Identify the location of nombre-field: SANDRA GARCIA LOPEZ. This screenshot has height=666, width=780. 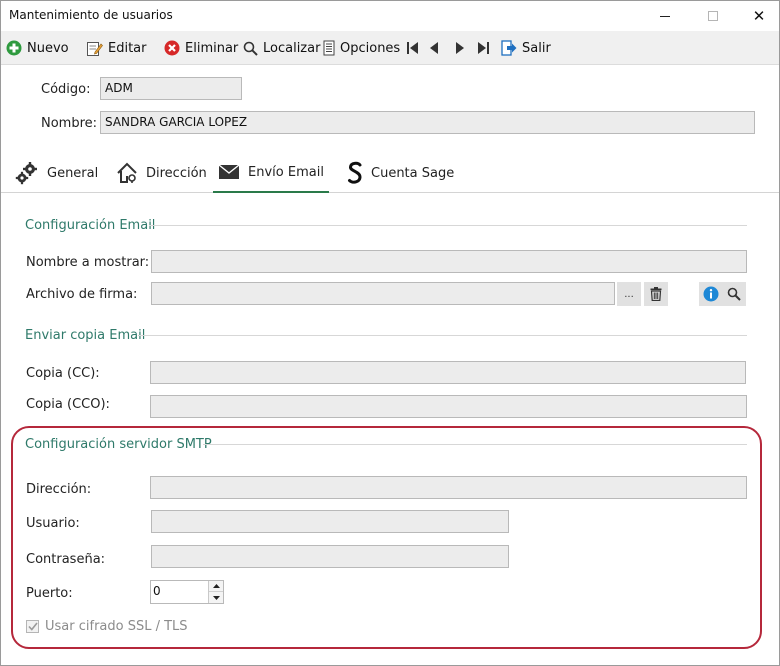
(427, 122).